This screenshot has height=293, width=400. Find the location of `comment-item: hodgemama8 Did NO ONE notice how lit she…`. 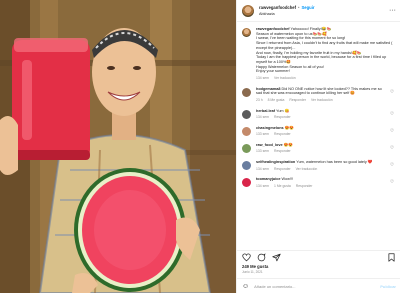

comment-item: hodgemama8 Did NO ONE notice how lit she… is located at coordinates (319, 95).